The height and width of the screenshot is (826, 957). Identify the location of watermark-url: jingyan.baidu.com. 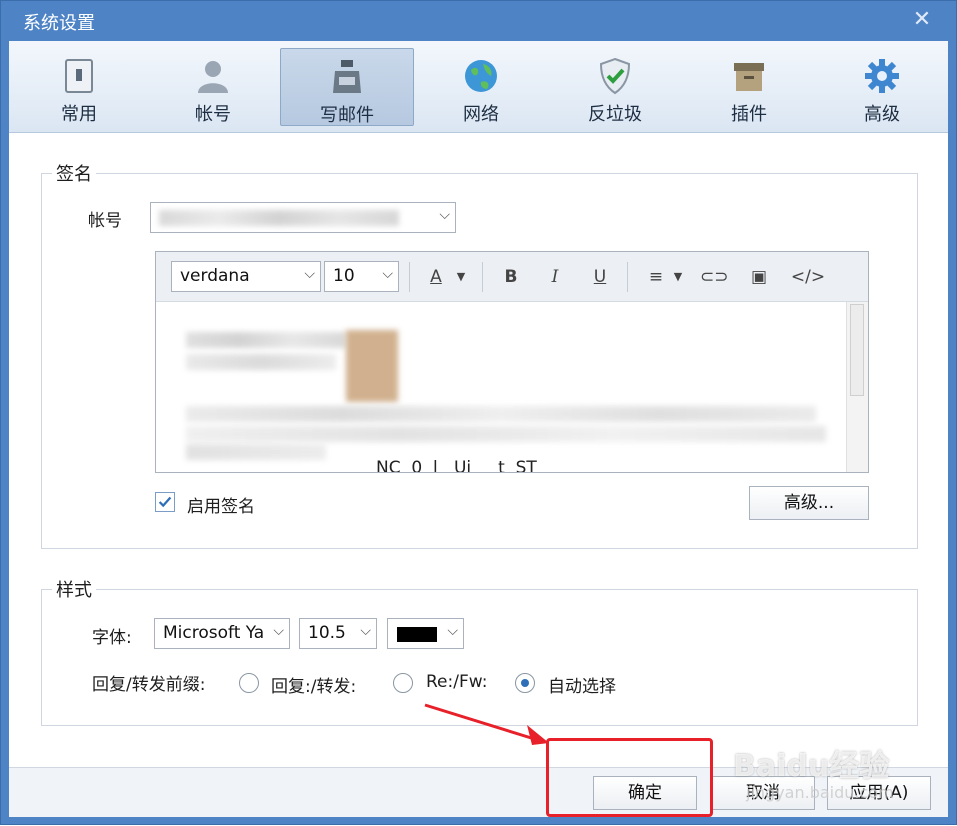
(820, 792).